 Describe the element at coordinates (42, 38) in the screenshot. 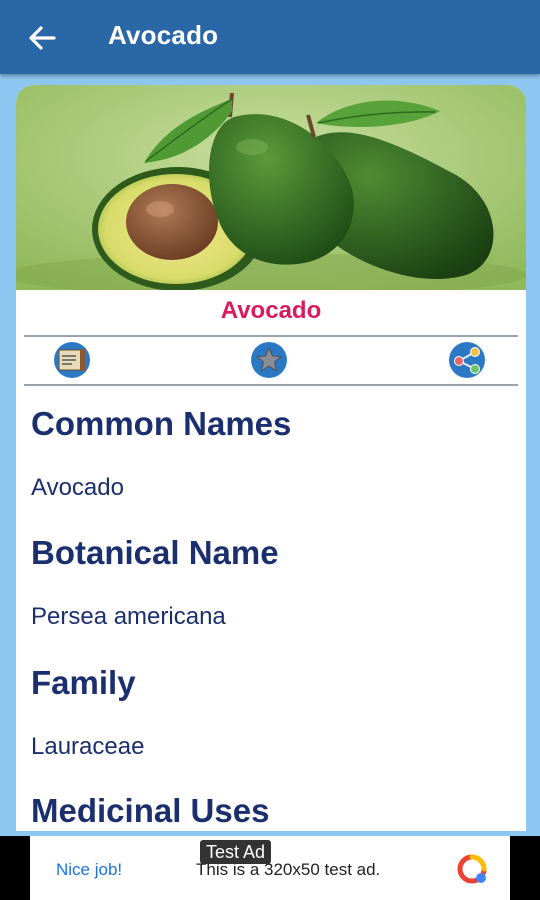

I see `back-arrow-icon` at that location.